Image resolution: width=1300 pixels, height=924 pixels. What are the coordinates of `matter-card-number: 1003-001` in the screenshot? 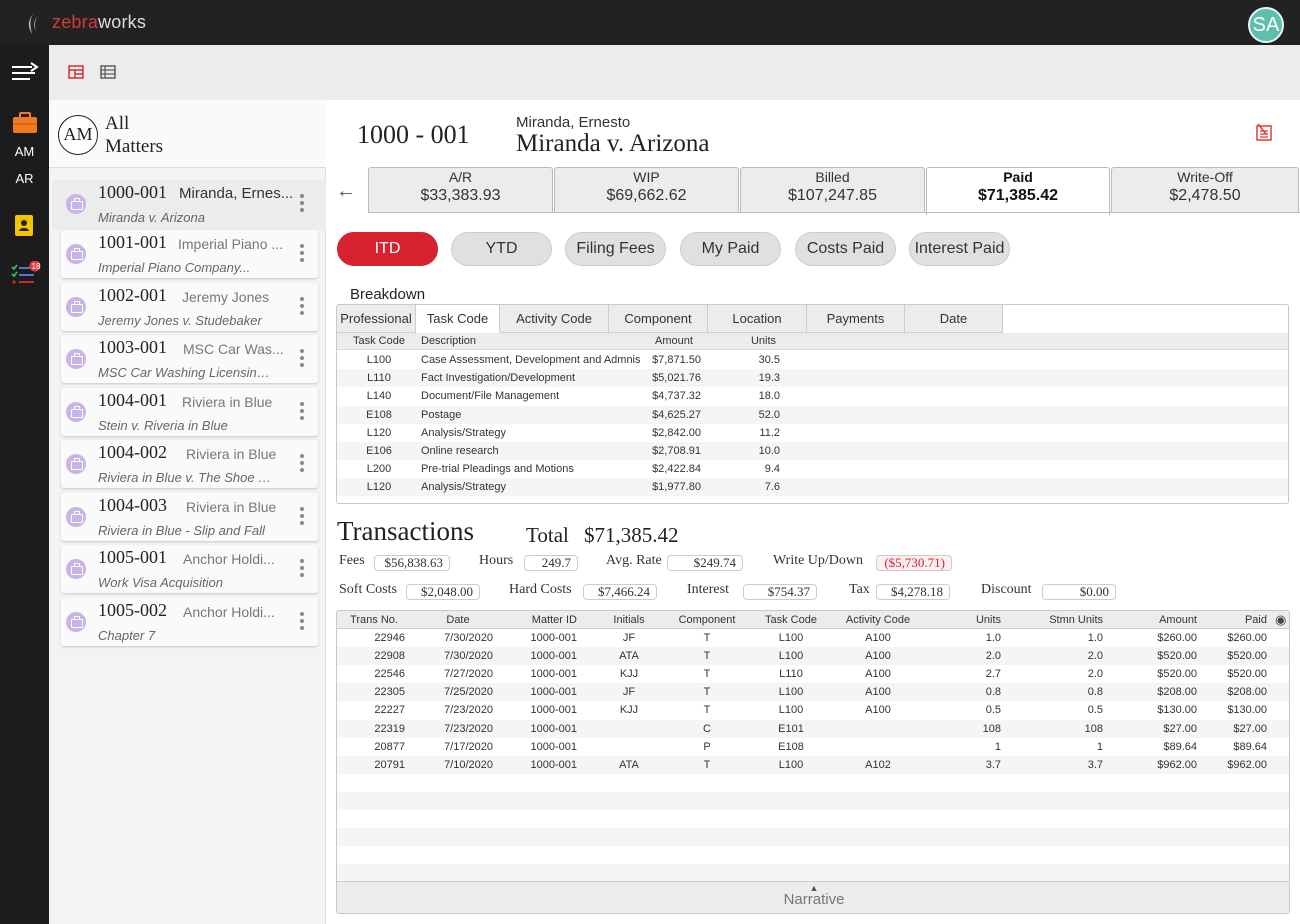 It's located at (132, 347).